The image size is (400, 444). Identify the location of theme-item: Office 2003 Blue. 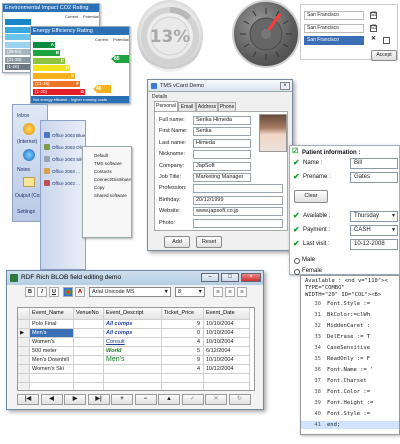
(64, 135).